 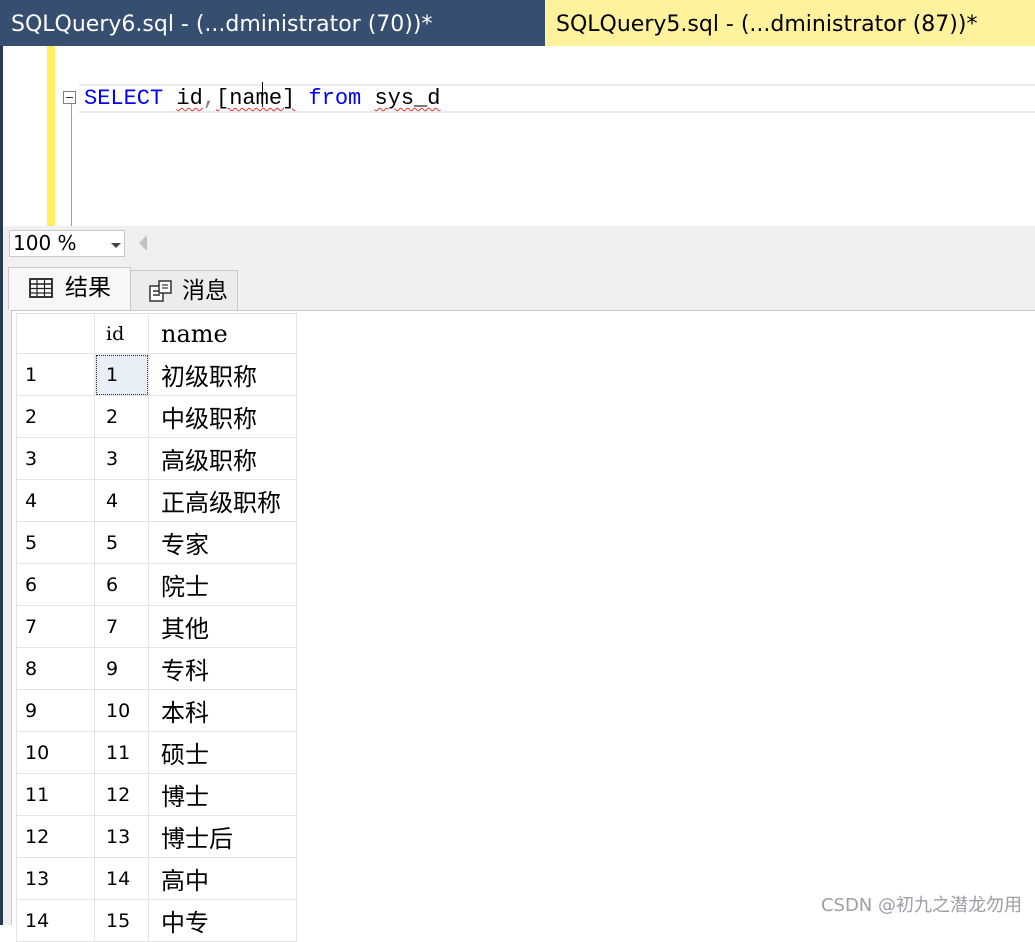 I want to click on cell-name: 高级职称, so click(x=222, y=458).